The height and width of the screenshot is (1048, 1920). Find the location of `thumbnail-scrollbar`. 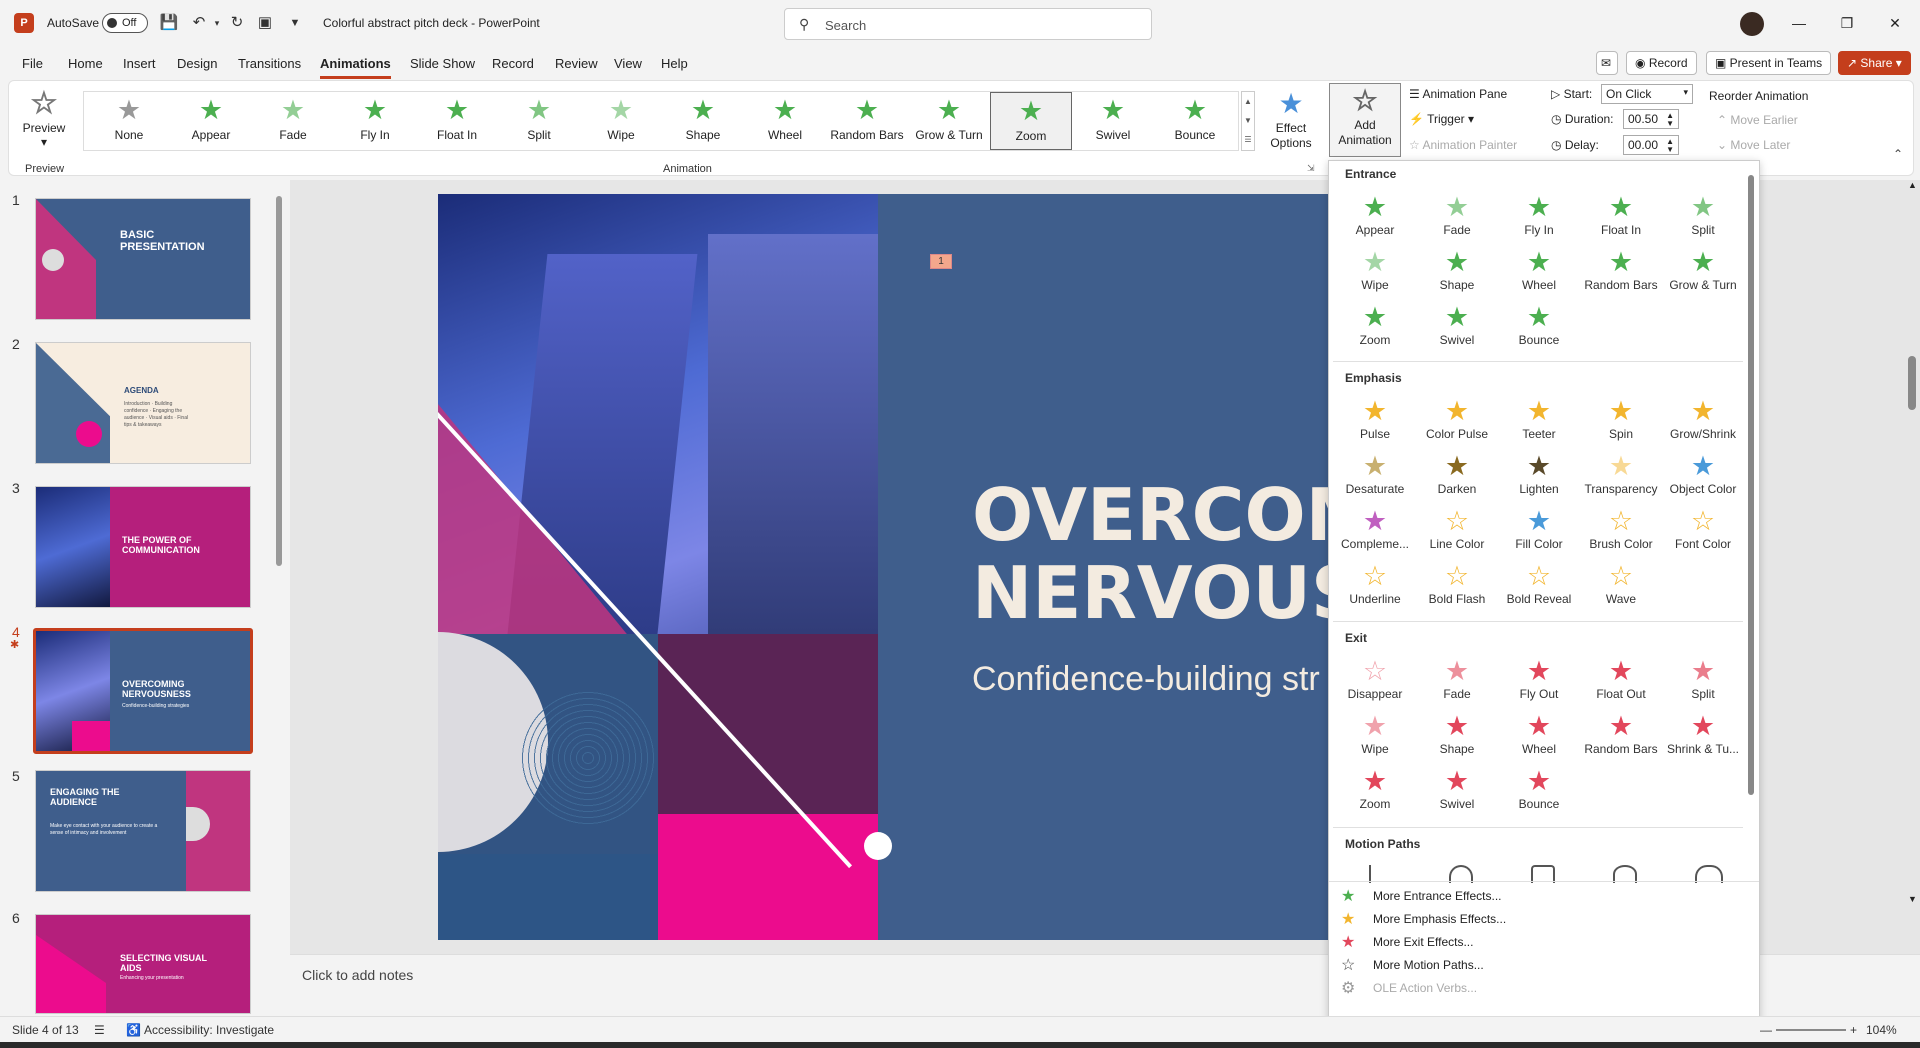

thumbnail-scrollbar is located at coordinates (279, 598).